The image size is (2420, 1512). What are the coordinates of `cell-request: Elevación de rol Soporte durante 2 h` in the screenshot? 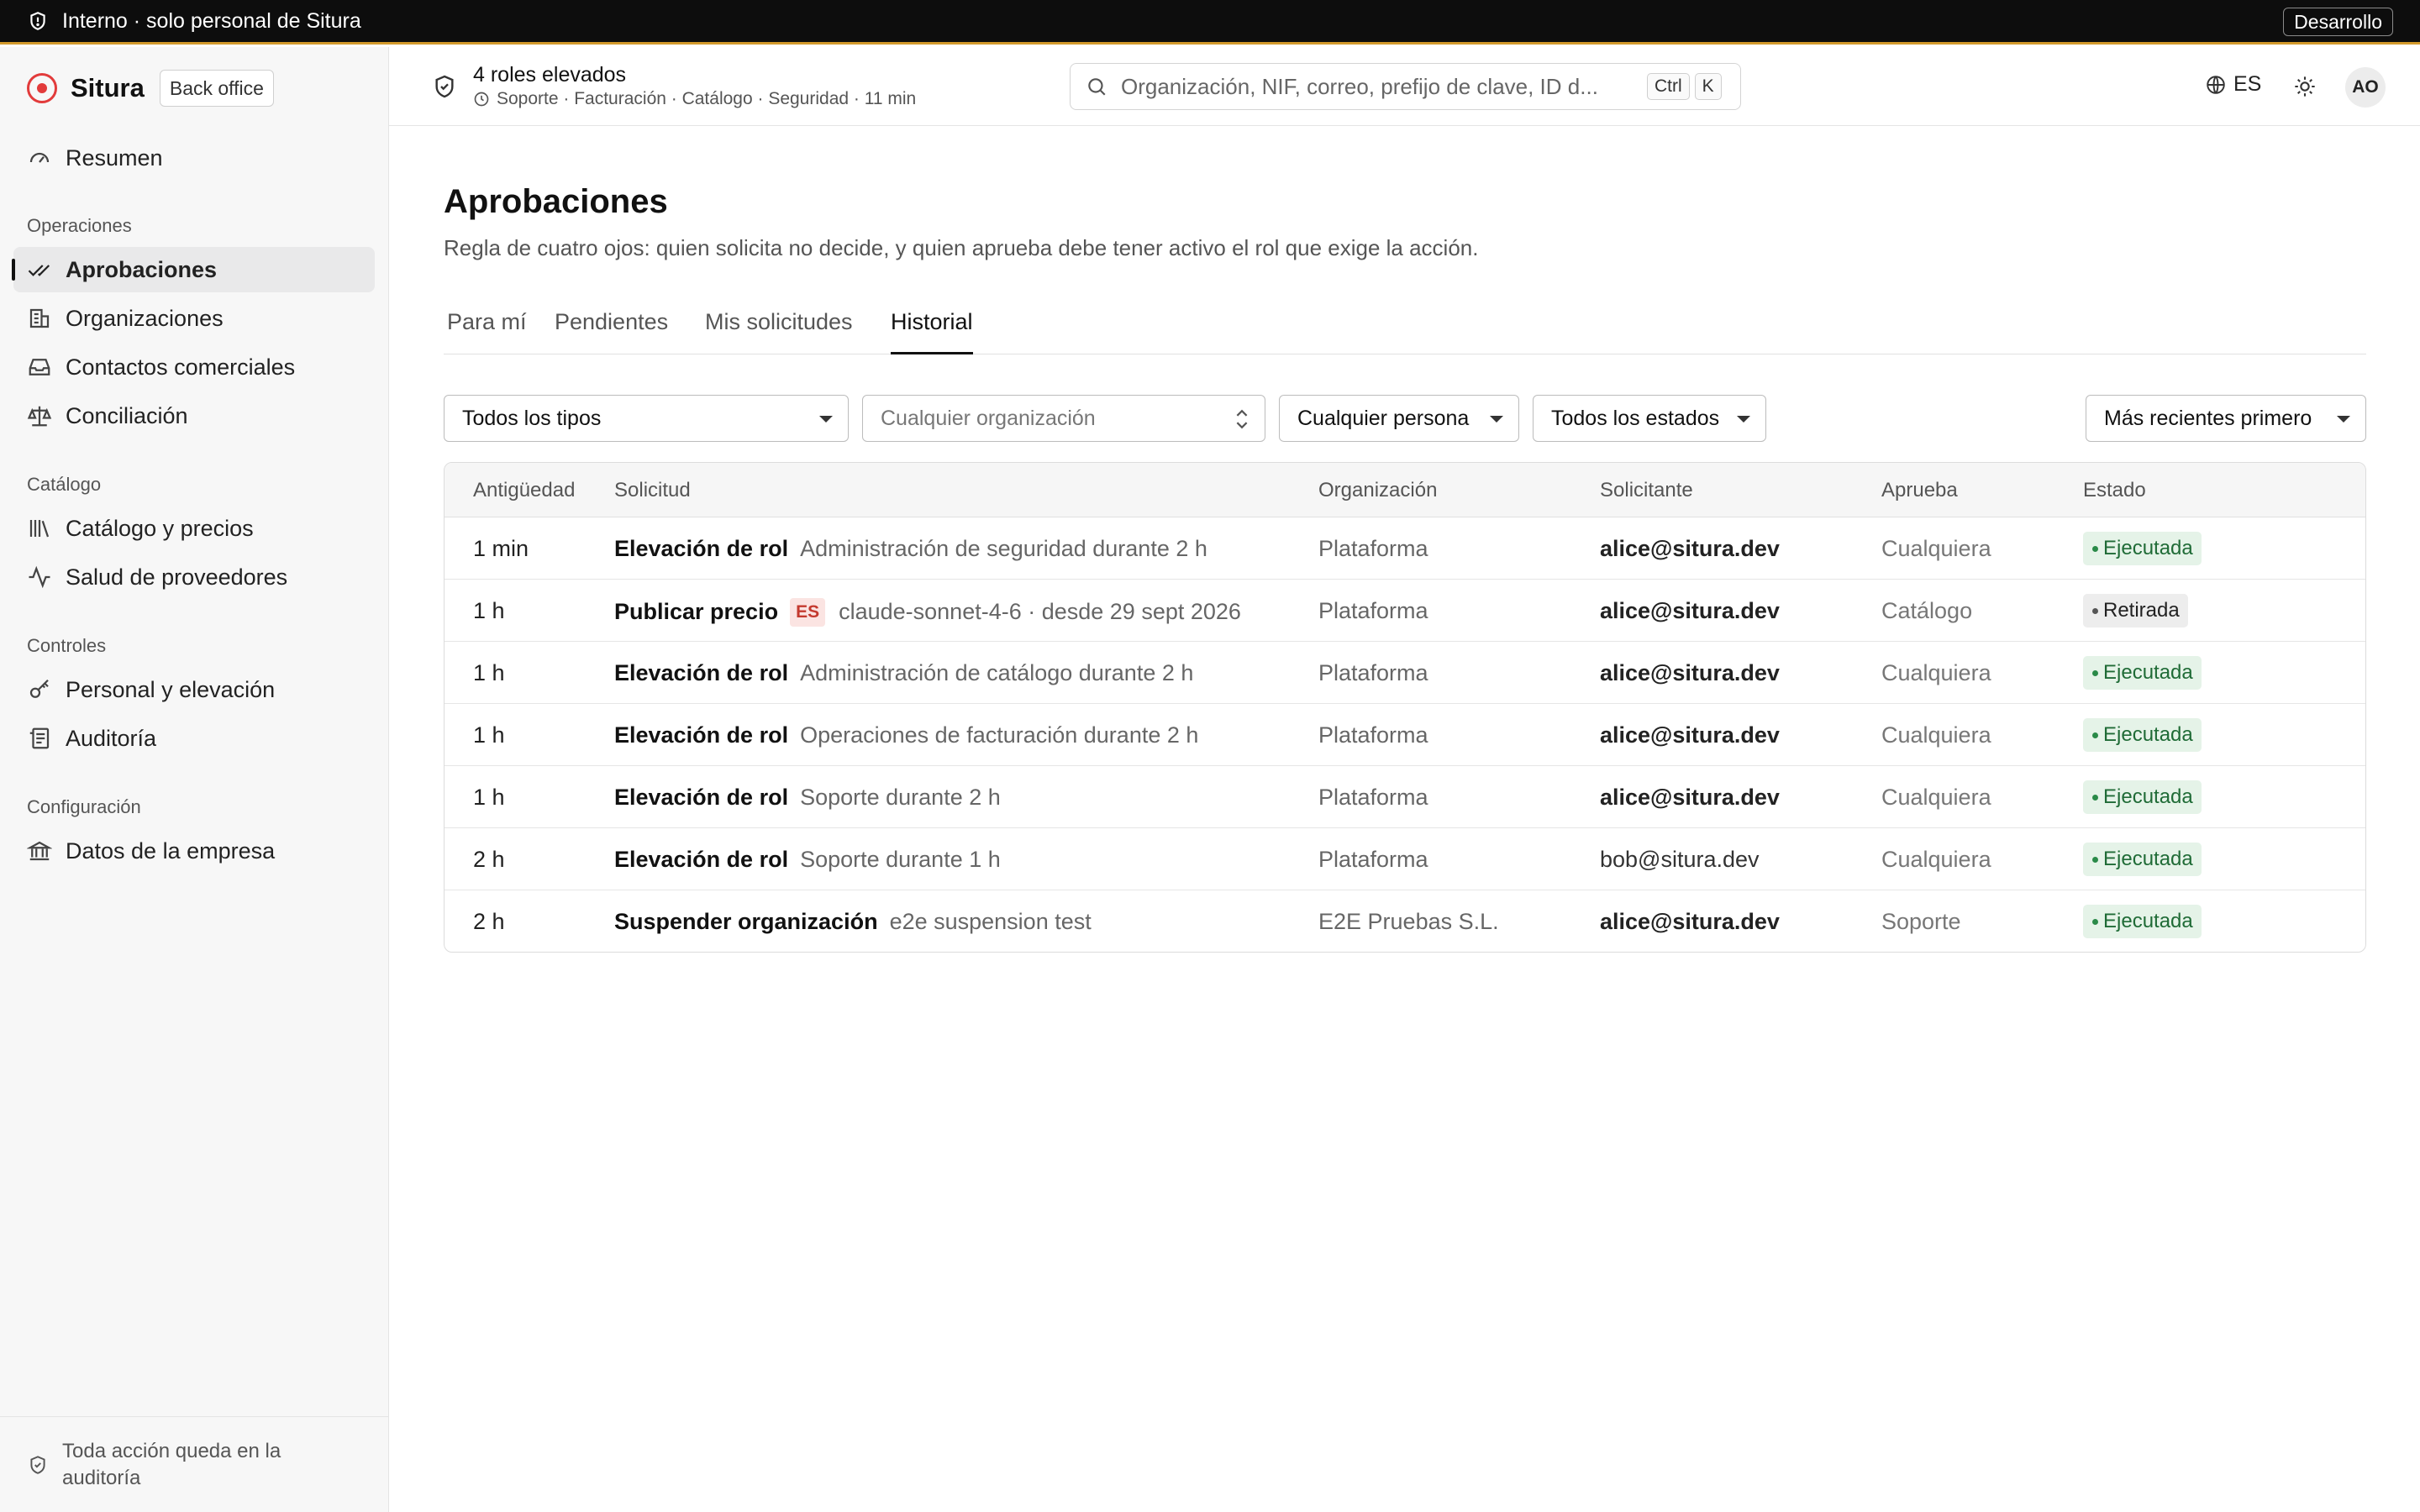 It's located at (808, 798).